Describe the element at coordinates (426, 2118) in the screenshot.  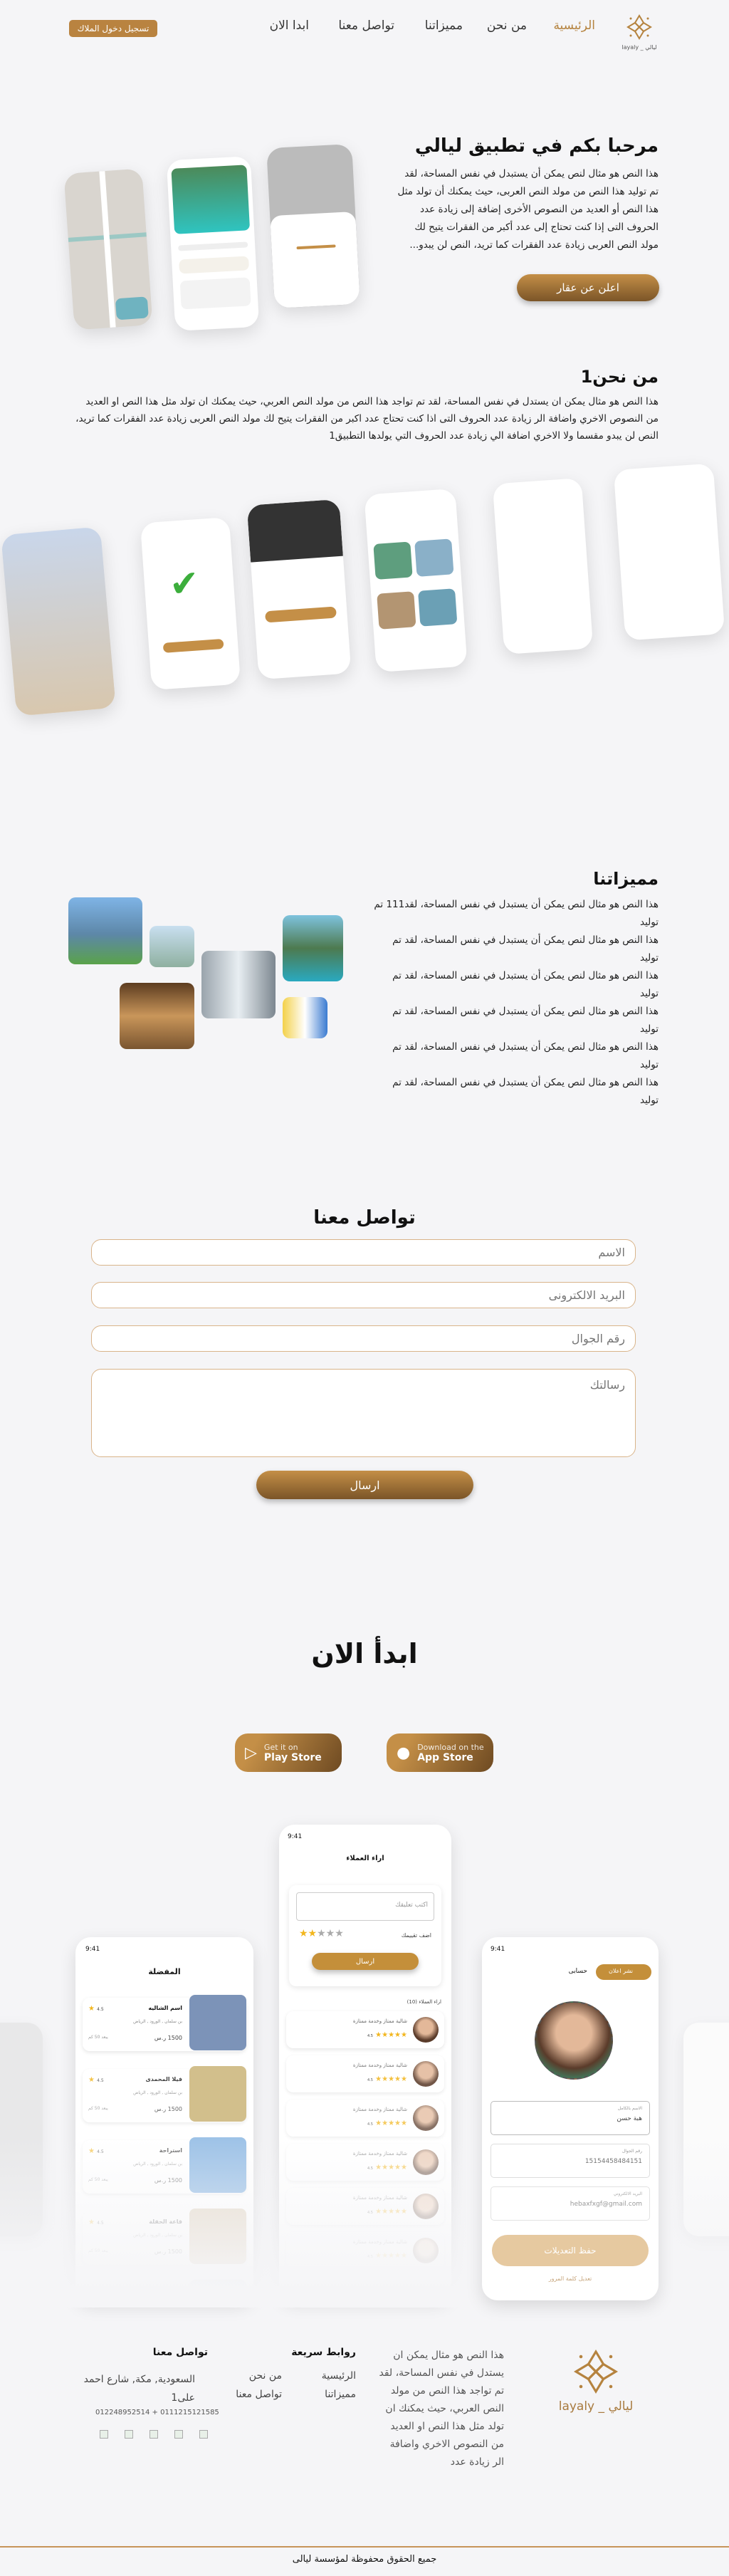
I see `reviewer-avatar` at that location.